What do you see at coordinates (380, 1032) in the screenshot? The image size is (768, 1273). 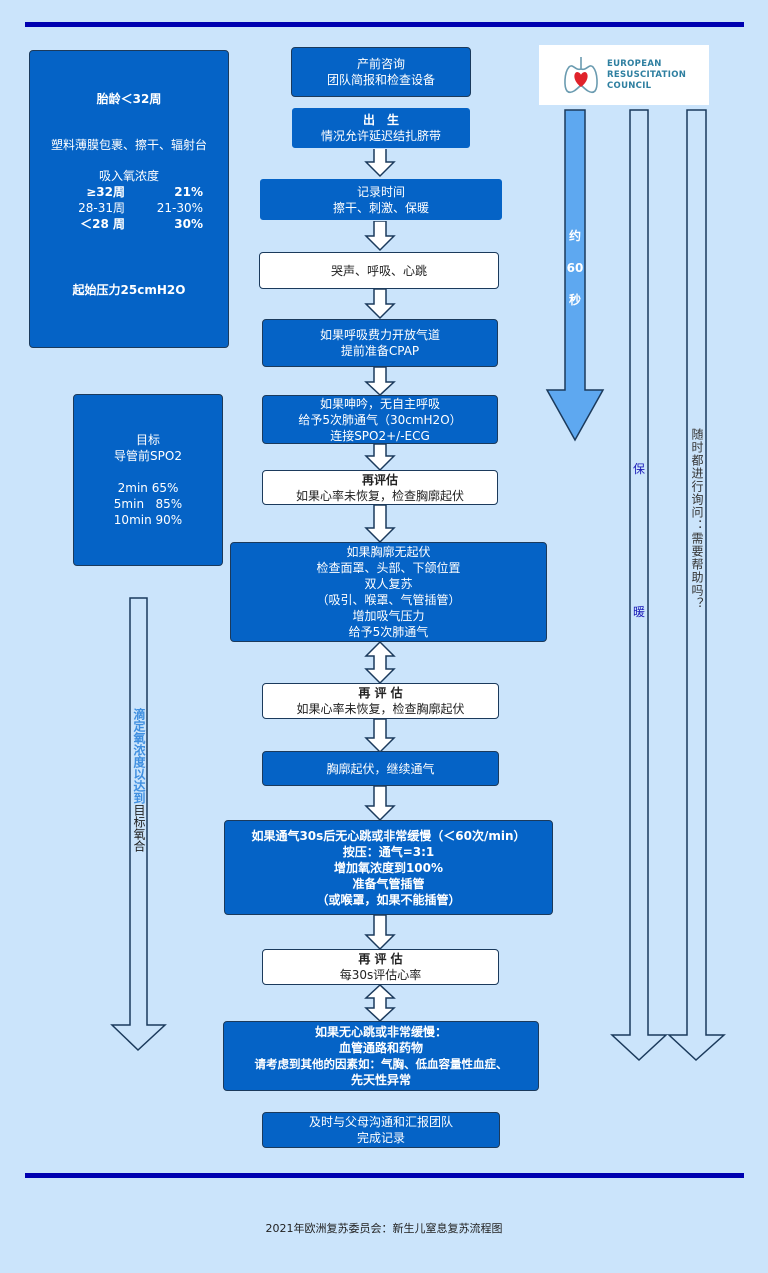 I see `flow-text: 如果无心跳或非常缓慢：` at bounding box center [380, 1032].